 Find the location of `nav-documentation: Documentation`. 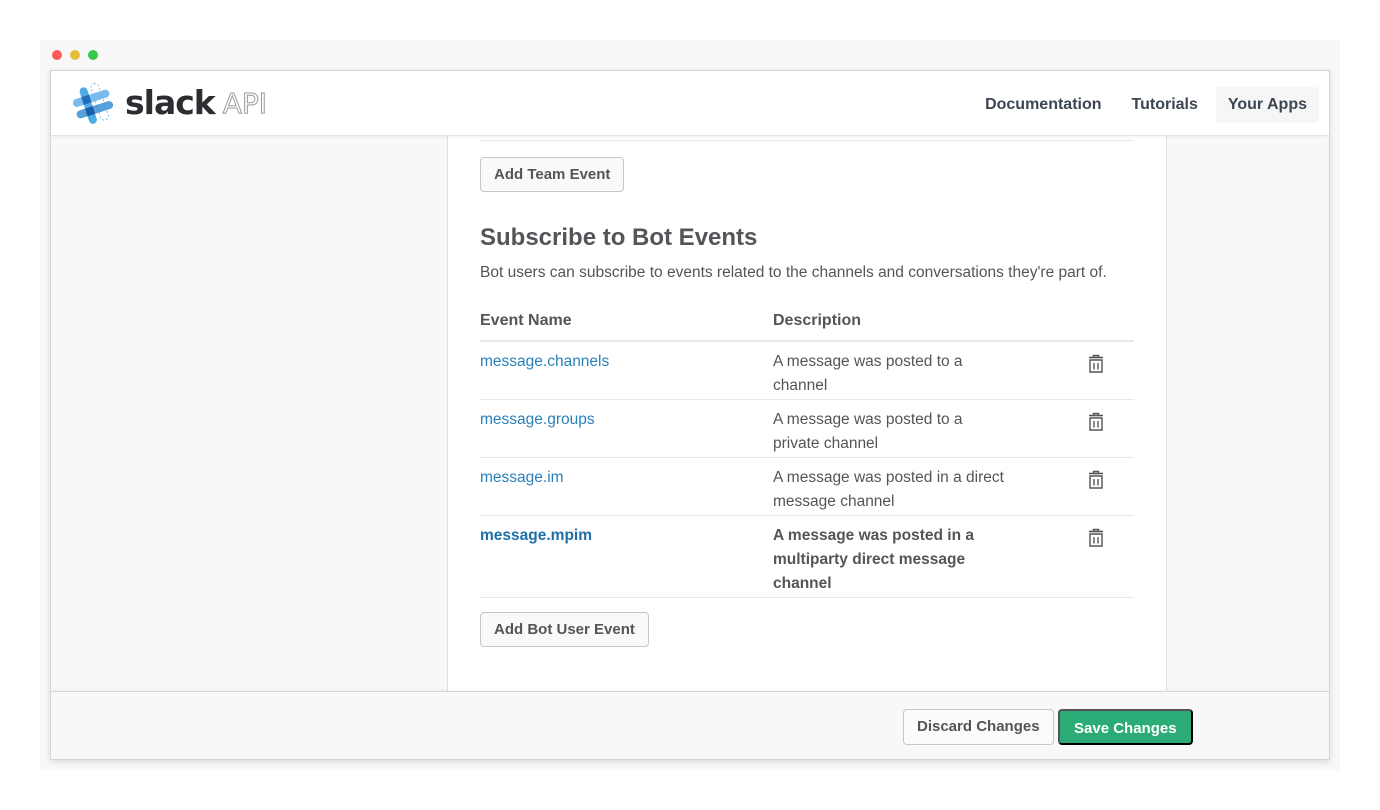

nav-documentation: Documentation is located at coordinates (1043, 105).